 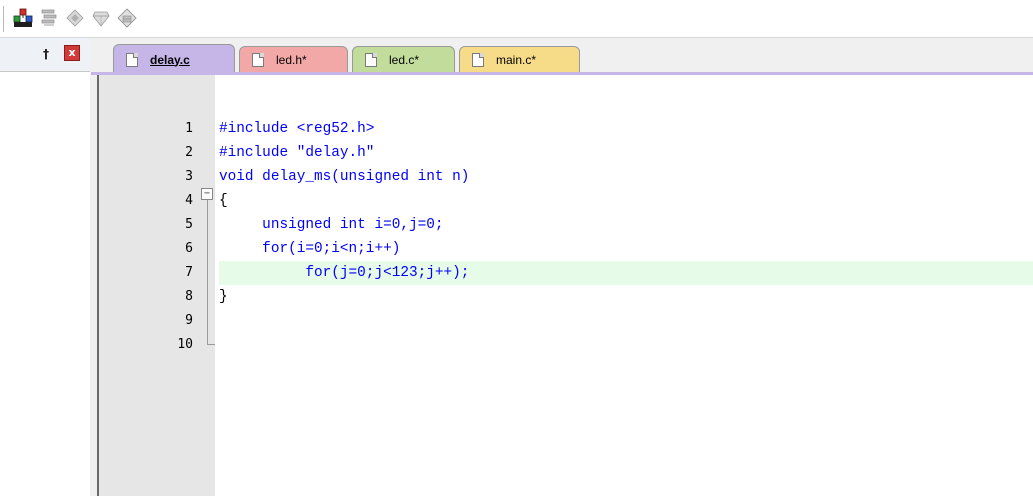 What do you see at coordinates (566, 297) in the screenshot?
I see `code-line: 8 }` at bounding box center [566, 297].